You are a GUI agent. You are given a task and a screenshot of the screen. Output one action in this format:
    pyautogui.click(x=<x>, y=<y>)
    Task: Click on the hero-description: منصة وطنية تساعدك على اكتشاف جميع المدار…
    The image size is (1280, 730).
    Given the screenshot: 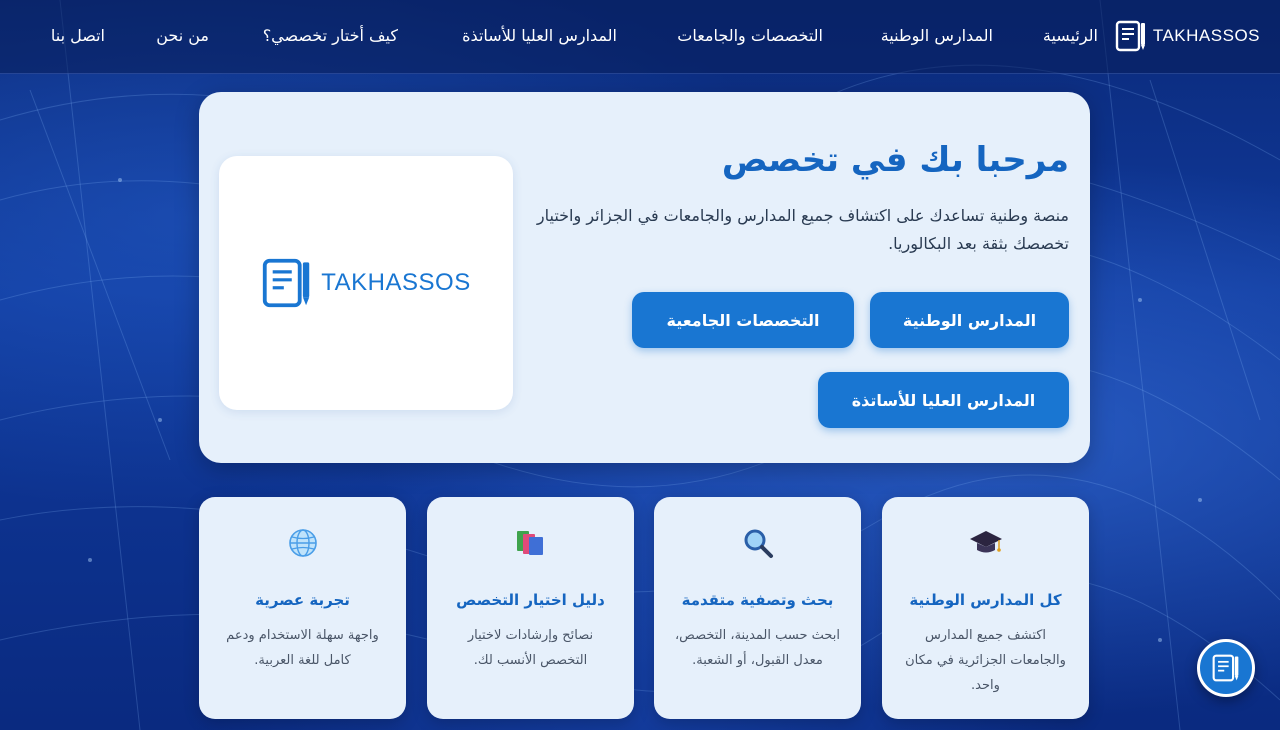 What is the action you would take?
    pyautogui.click(x=802, y=229)
    